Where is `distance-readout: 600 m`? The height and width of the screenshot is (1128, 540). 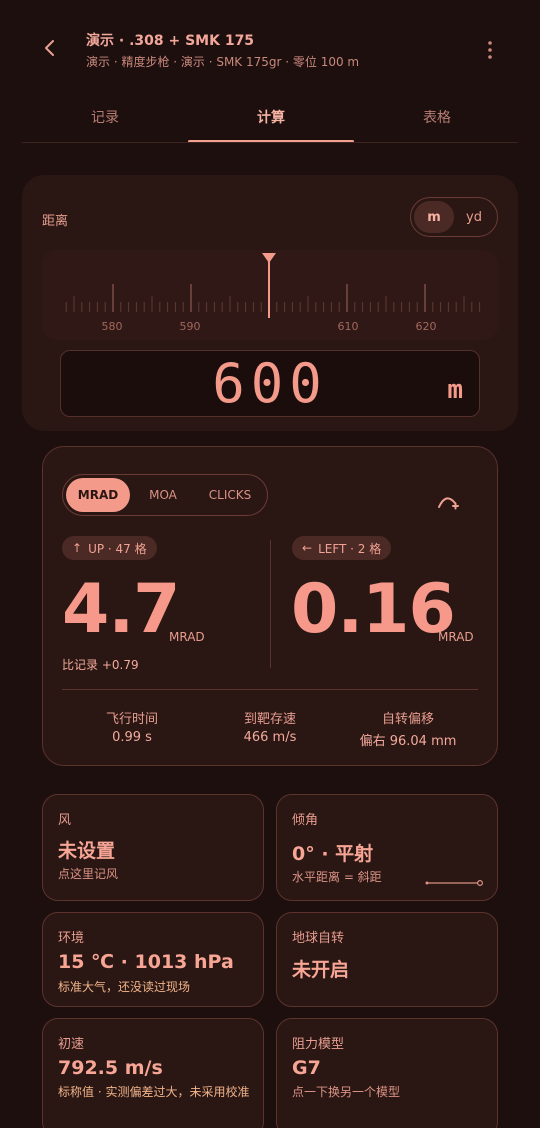 distance-readout: 600 m is located at coordinates (270, 383).